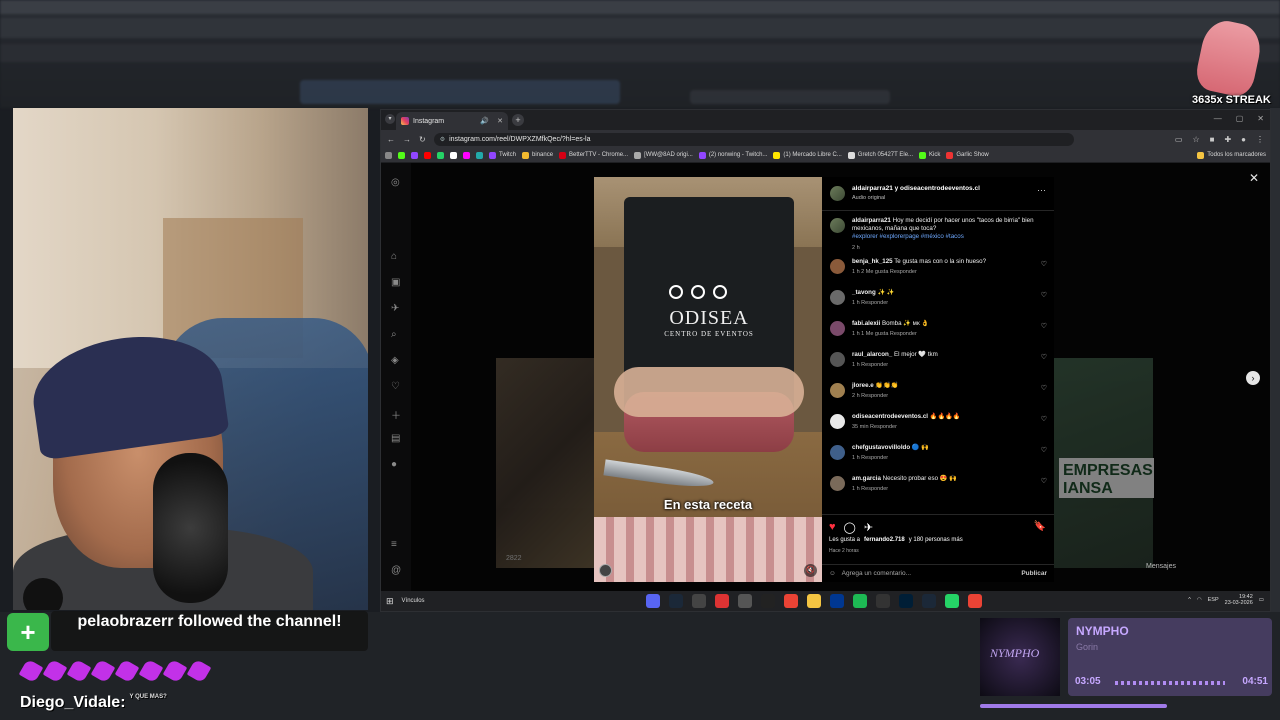 This screenshot has width=1280, height=720. I want to click on language: ESP, so click(1213, 600).